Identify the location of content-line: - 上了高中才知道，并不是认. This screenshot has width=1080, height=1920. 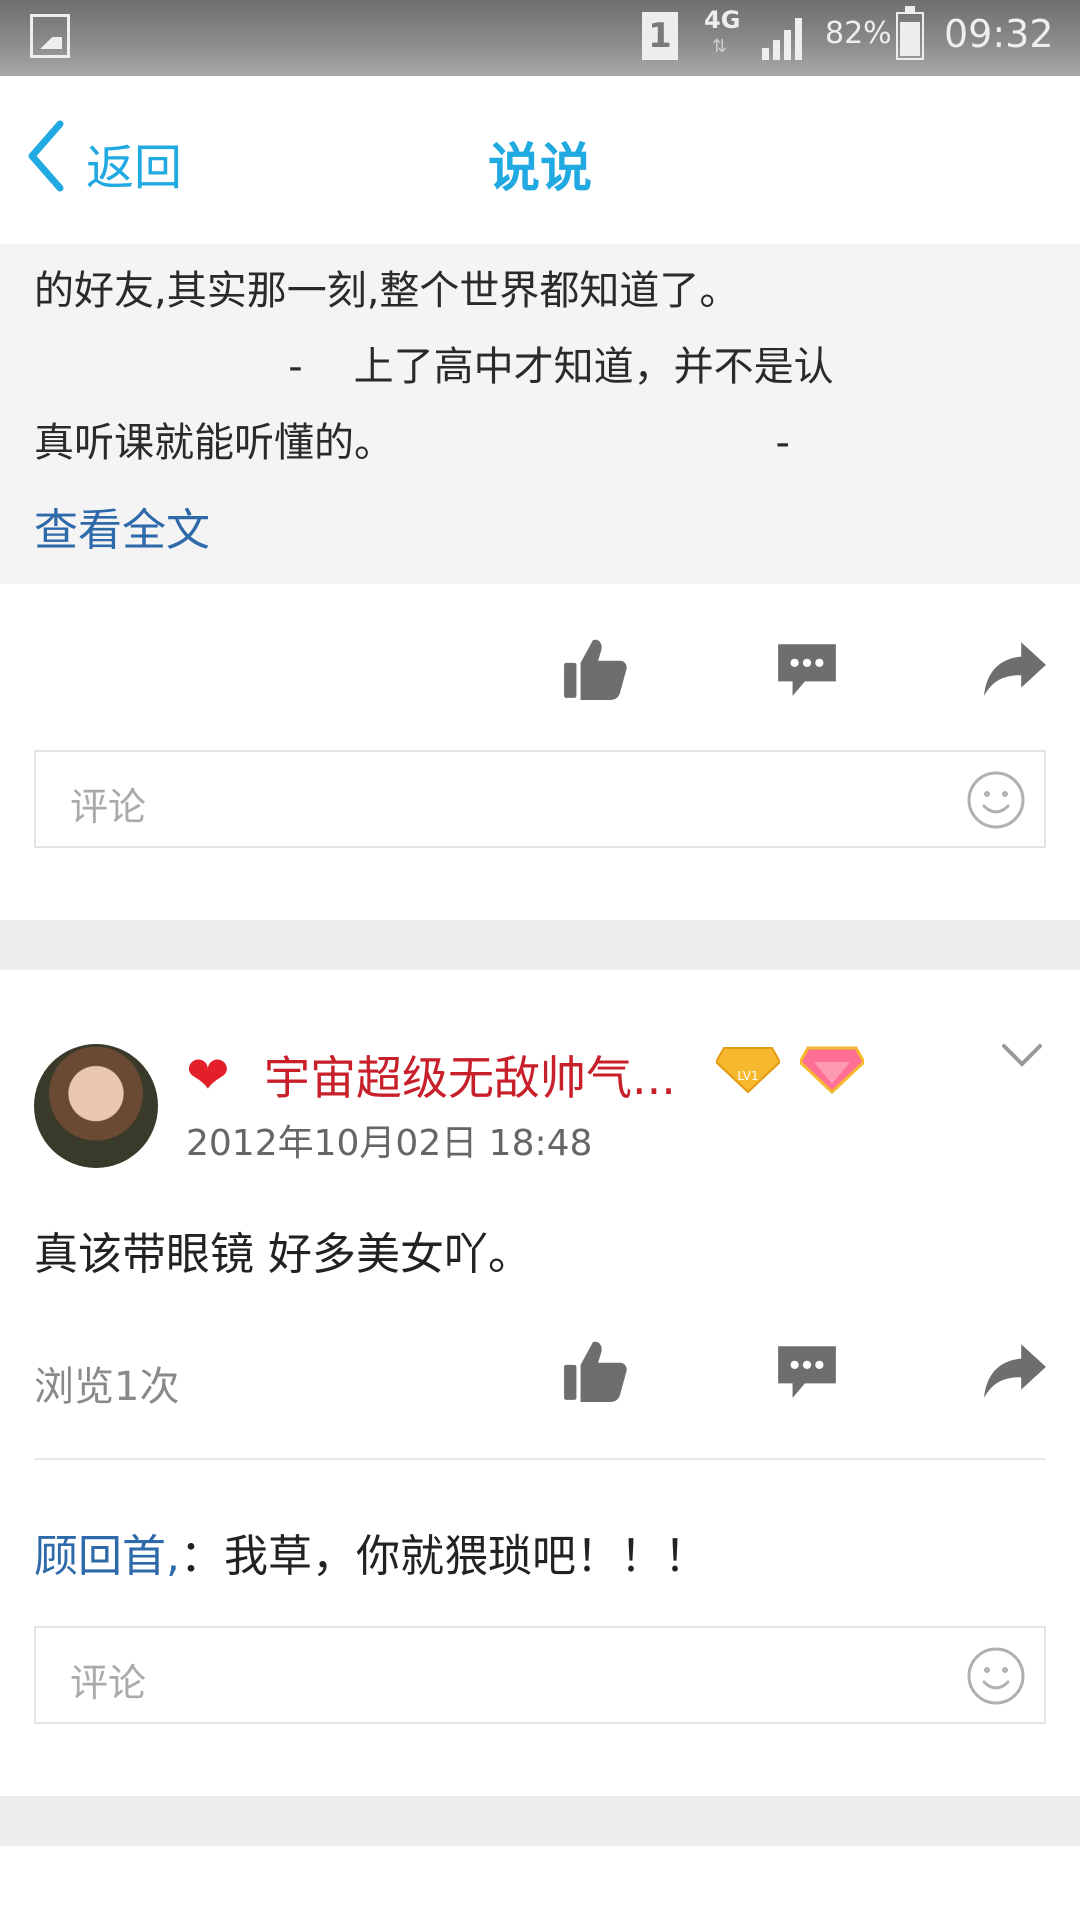
(434, 367).